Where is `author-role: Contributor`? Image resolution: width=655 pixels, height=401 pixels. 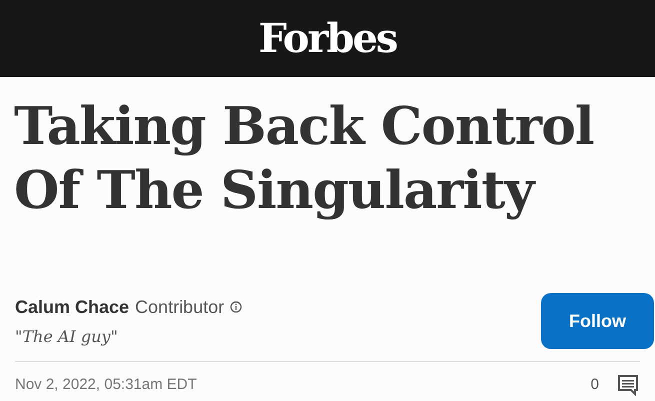 author-role: Contributor is located at coordinates (179, 307).